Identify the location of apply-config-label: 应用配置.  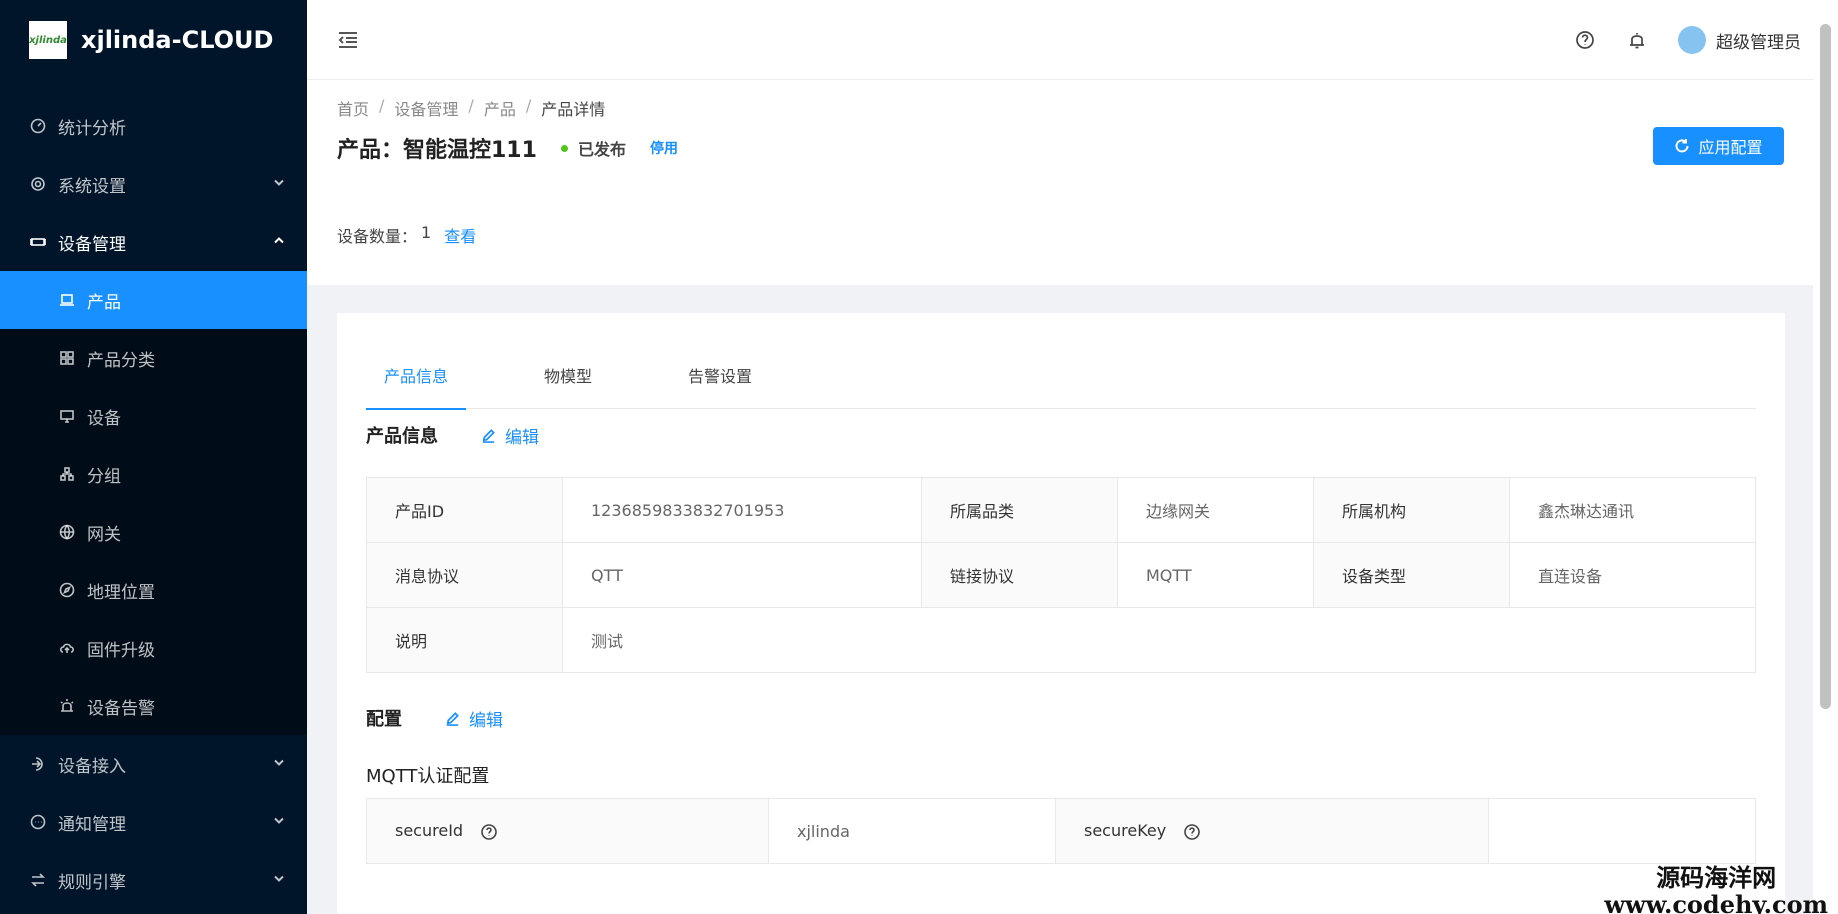
(1730, 147).